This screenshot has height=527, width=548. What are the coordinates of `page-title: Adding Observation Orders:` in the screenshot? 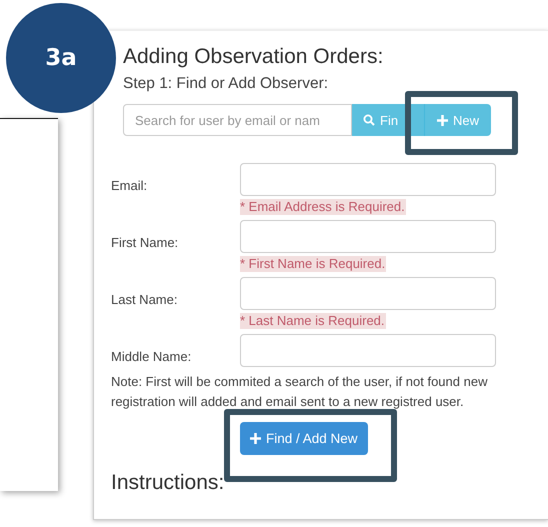 It's located at (253, 57).